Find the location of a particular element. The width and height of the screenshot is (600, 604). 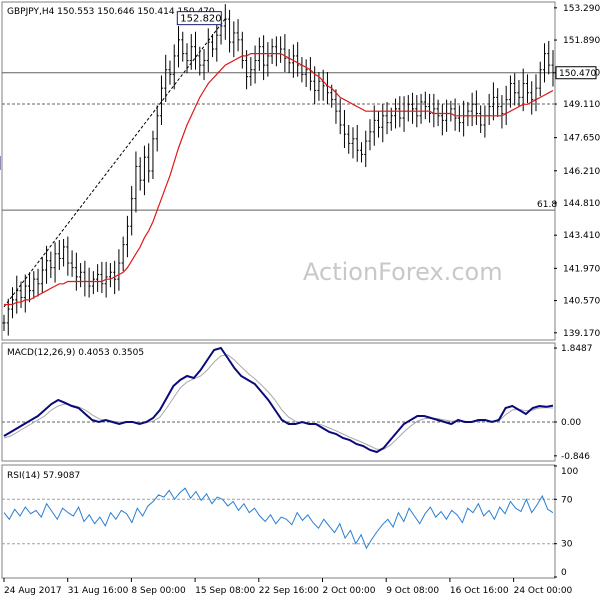

macd-y-tick-label: 1.8487 is located at coordinates (577, 349).